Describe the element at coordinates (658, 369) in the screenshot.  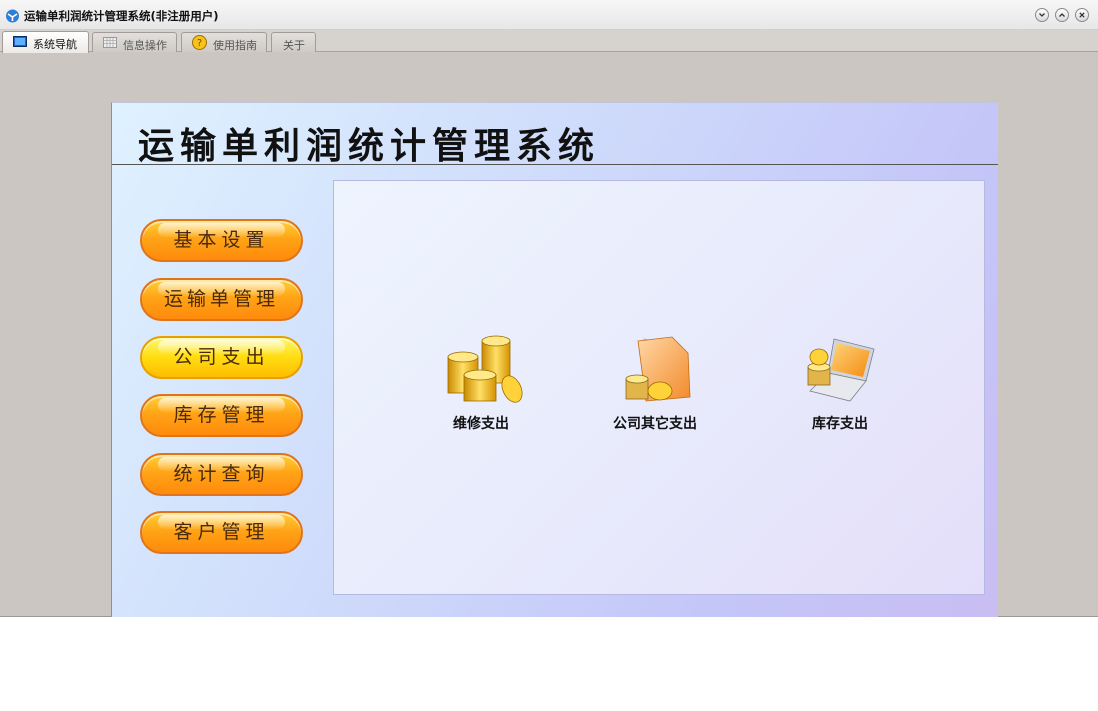
I see `folder-coins-icon` at that location.